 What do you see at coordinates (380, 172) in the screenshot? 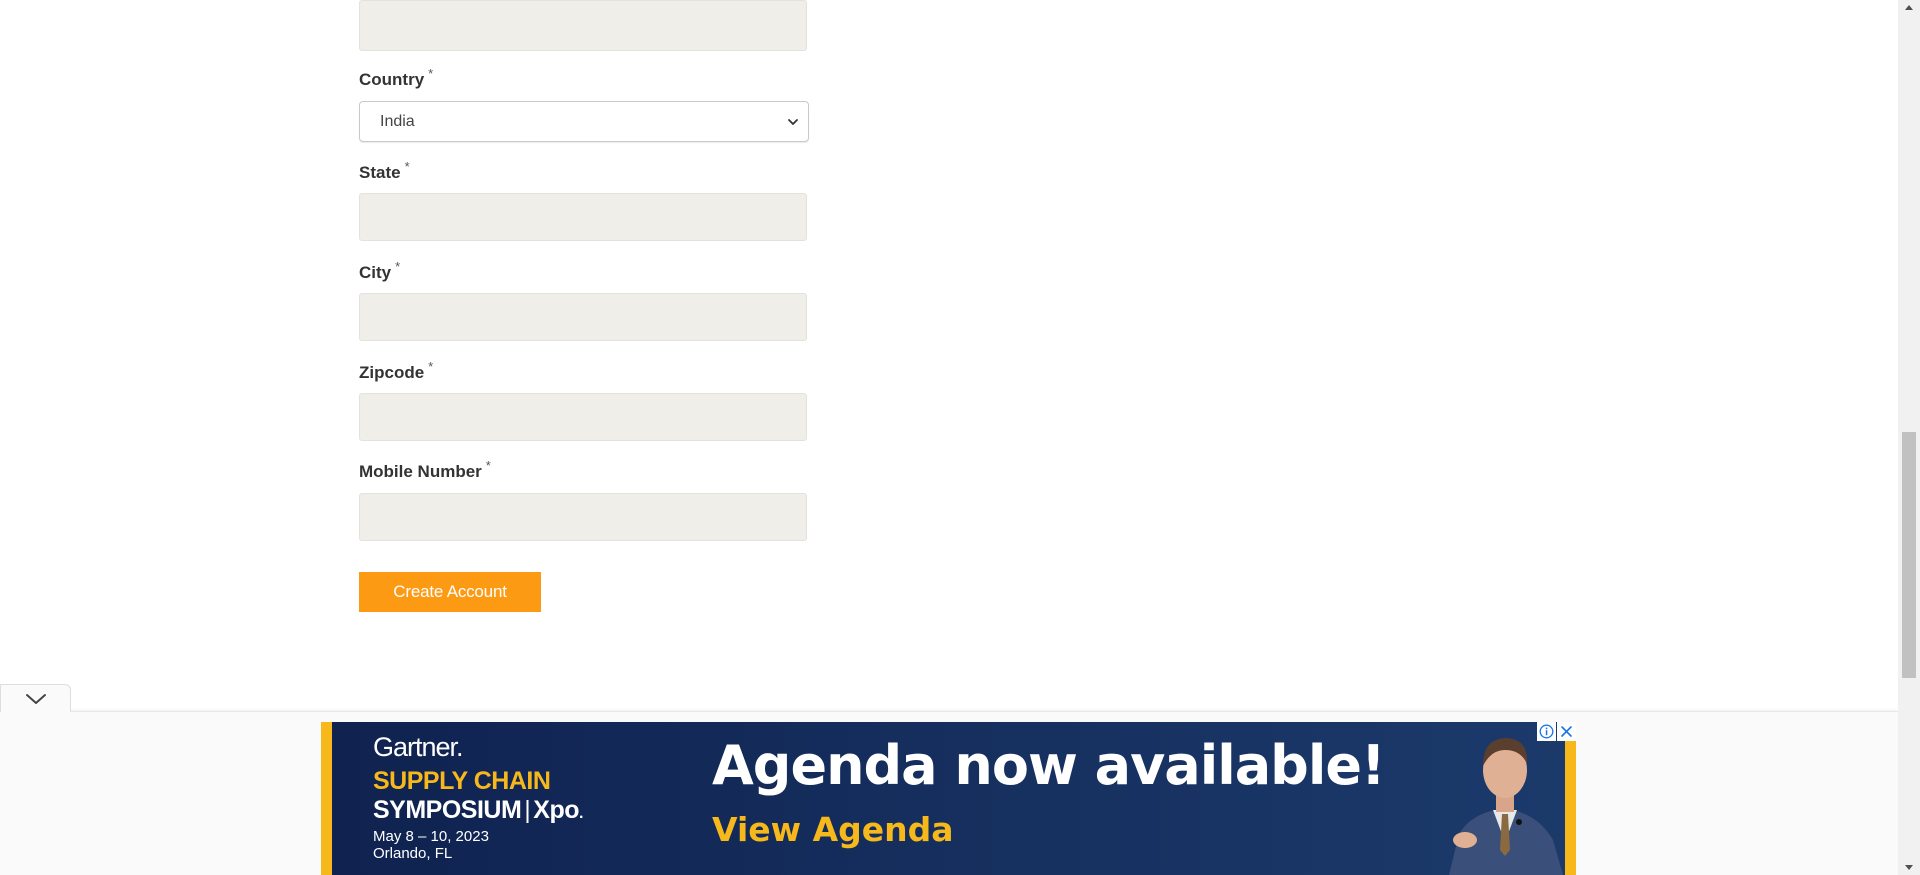
I see `state-label-text: State` at bounding box center [380, 172].